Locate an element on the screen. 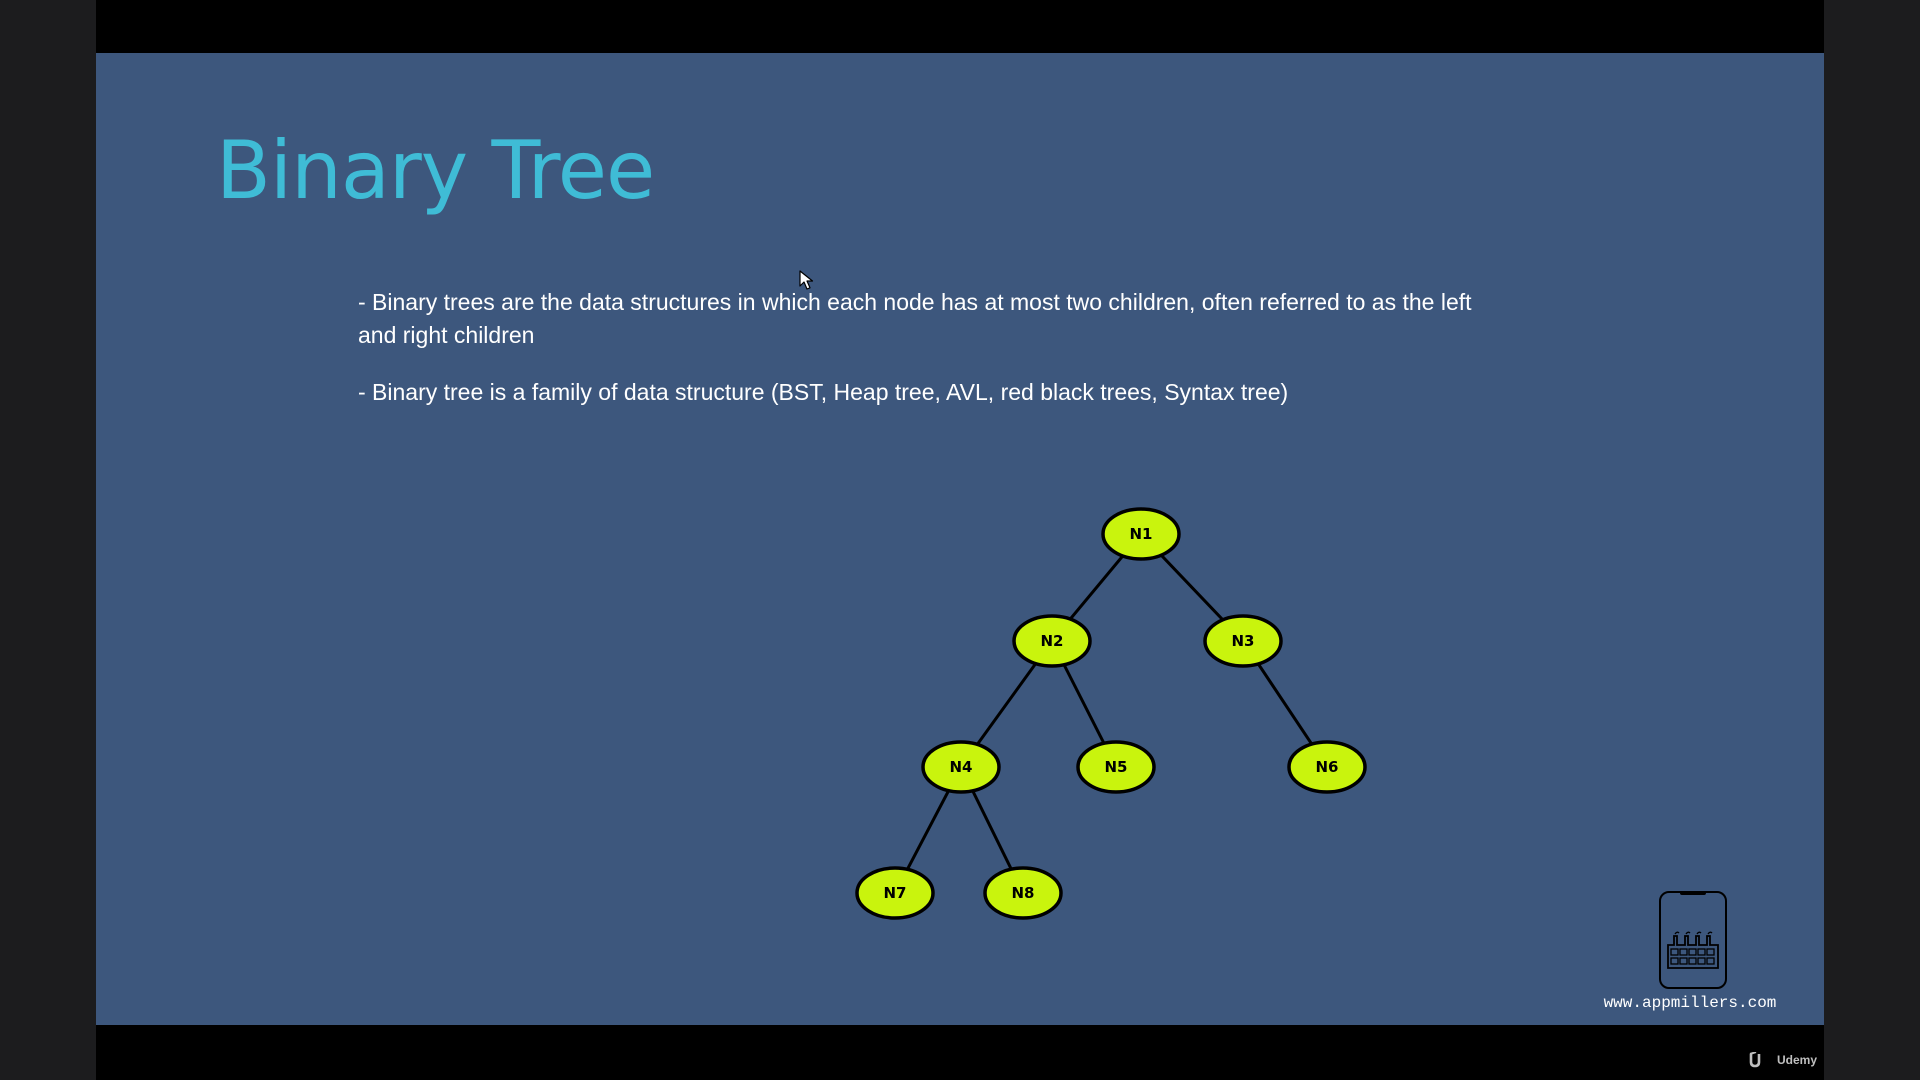 This screenshot has height=1080, width=1920. tree-node-label: N5 is located at coordinates (1116, 767).